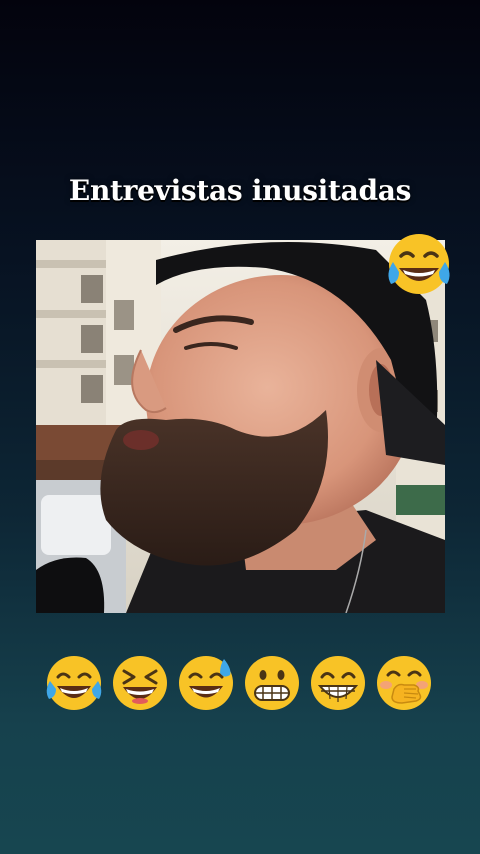 This screenshot has width=480, height=854. I want to click on hand-over-mouth-icon, so click(404, 683).